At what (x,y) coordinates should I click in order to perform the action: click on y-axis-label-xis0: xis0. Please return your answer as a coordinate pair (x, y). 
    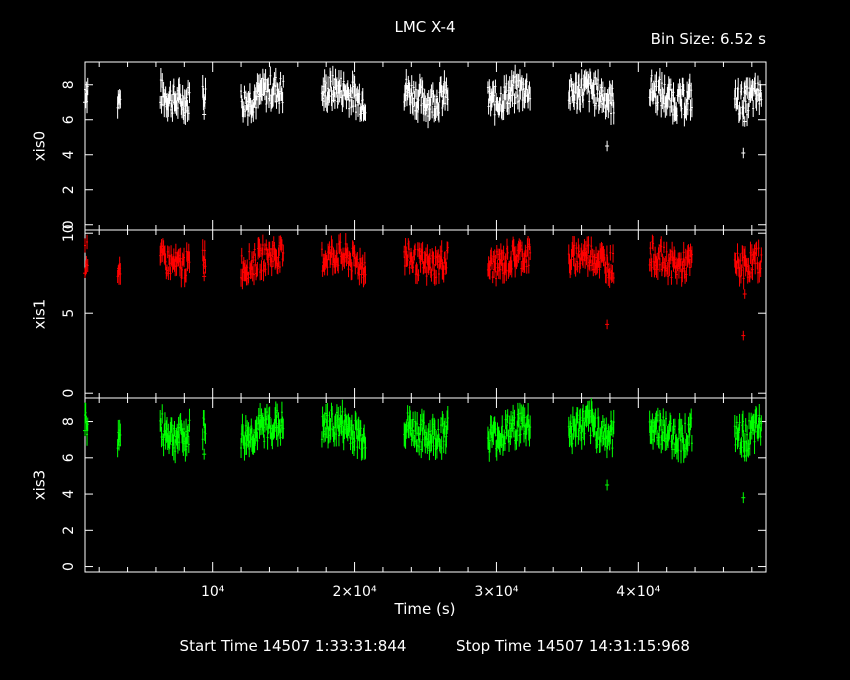
    Looking at the image, I should click on (40, 146).